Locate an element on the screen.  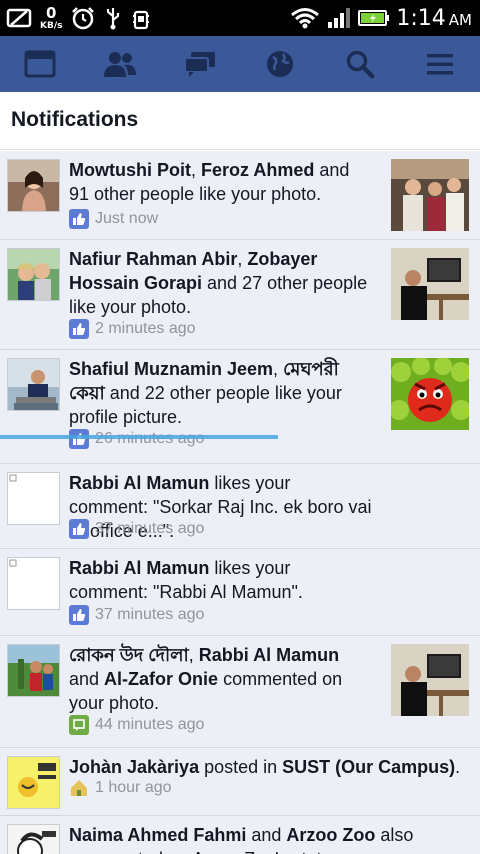
notification-meta: 2 minutes ago is located at coordinates (132, 329).